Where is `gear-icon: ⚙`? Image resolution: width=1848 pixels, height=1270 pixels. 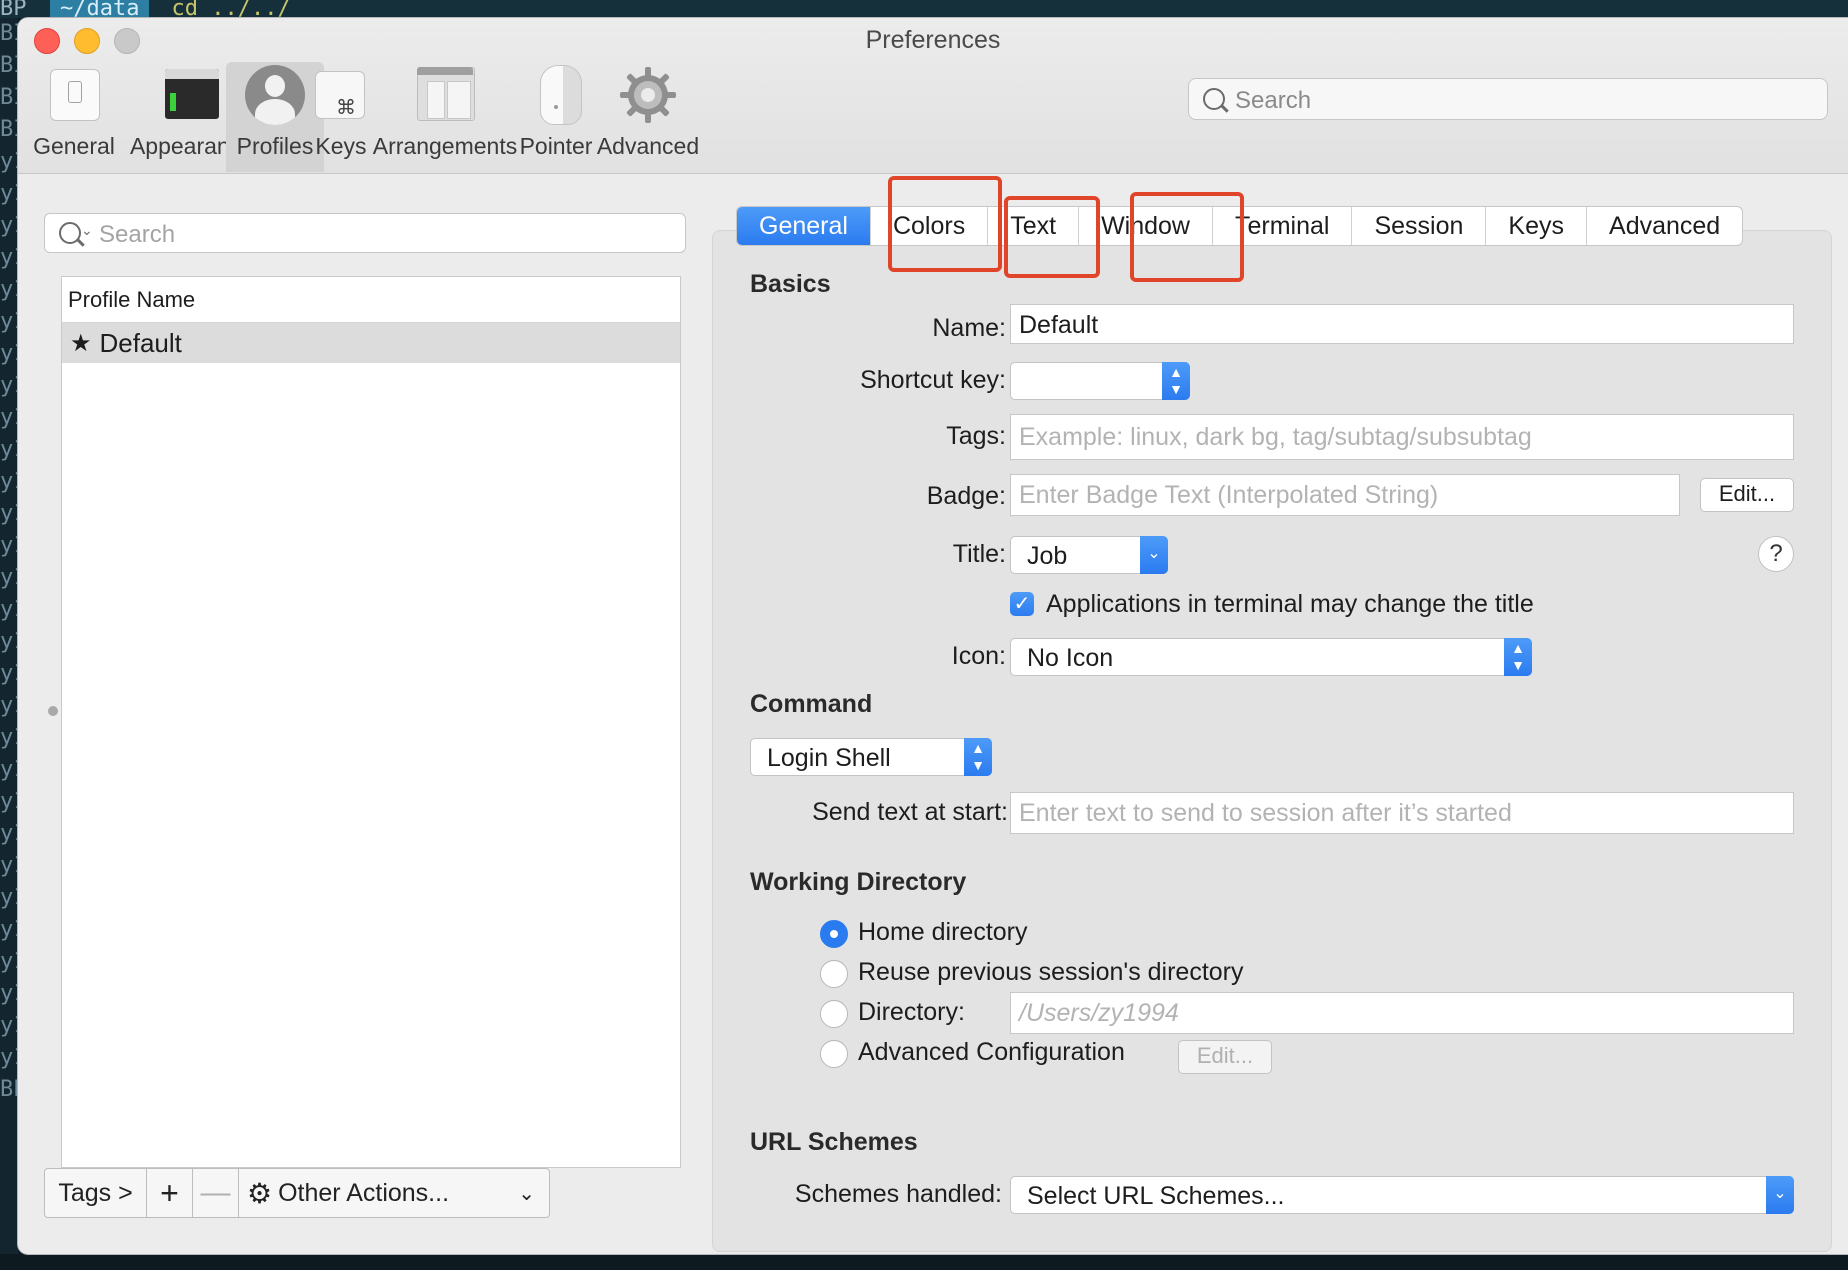 gear-icon: ⚙ is located at coordinates (260, 1193).